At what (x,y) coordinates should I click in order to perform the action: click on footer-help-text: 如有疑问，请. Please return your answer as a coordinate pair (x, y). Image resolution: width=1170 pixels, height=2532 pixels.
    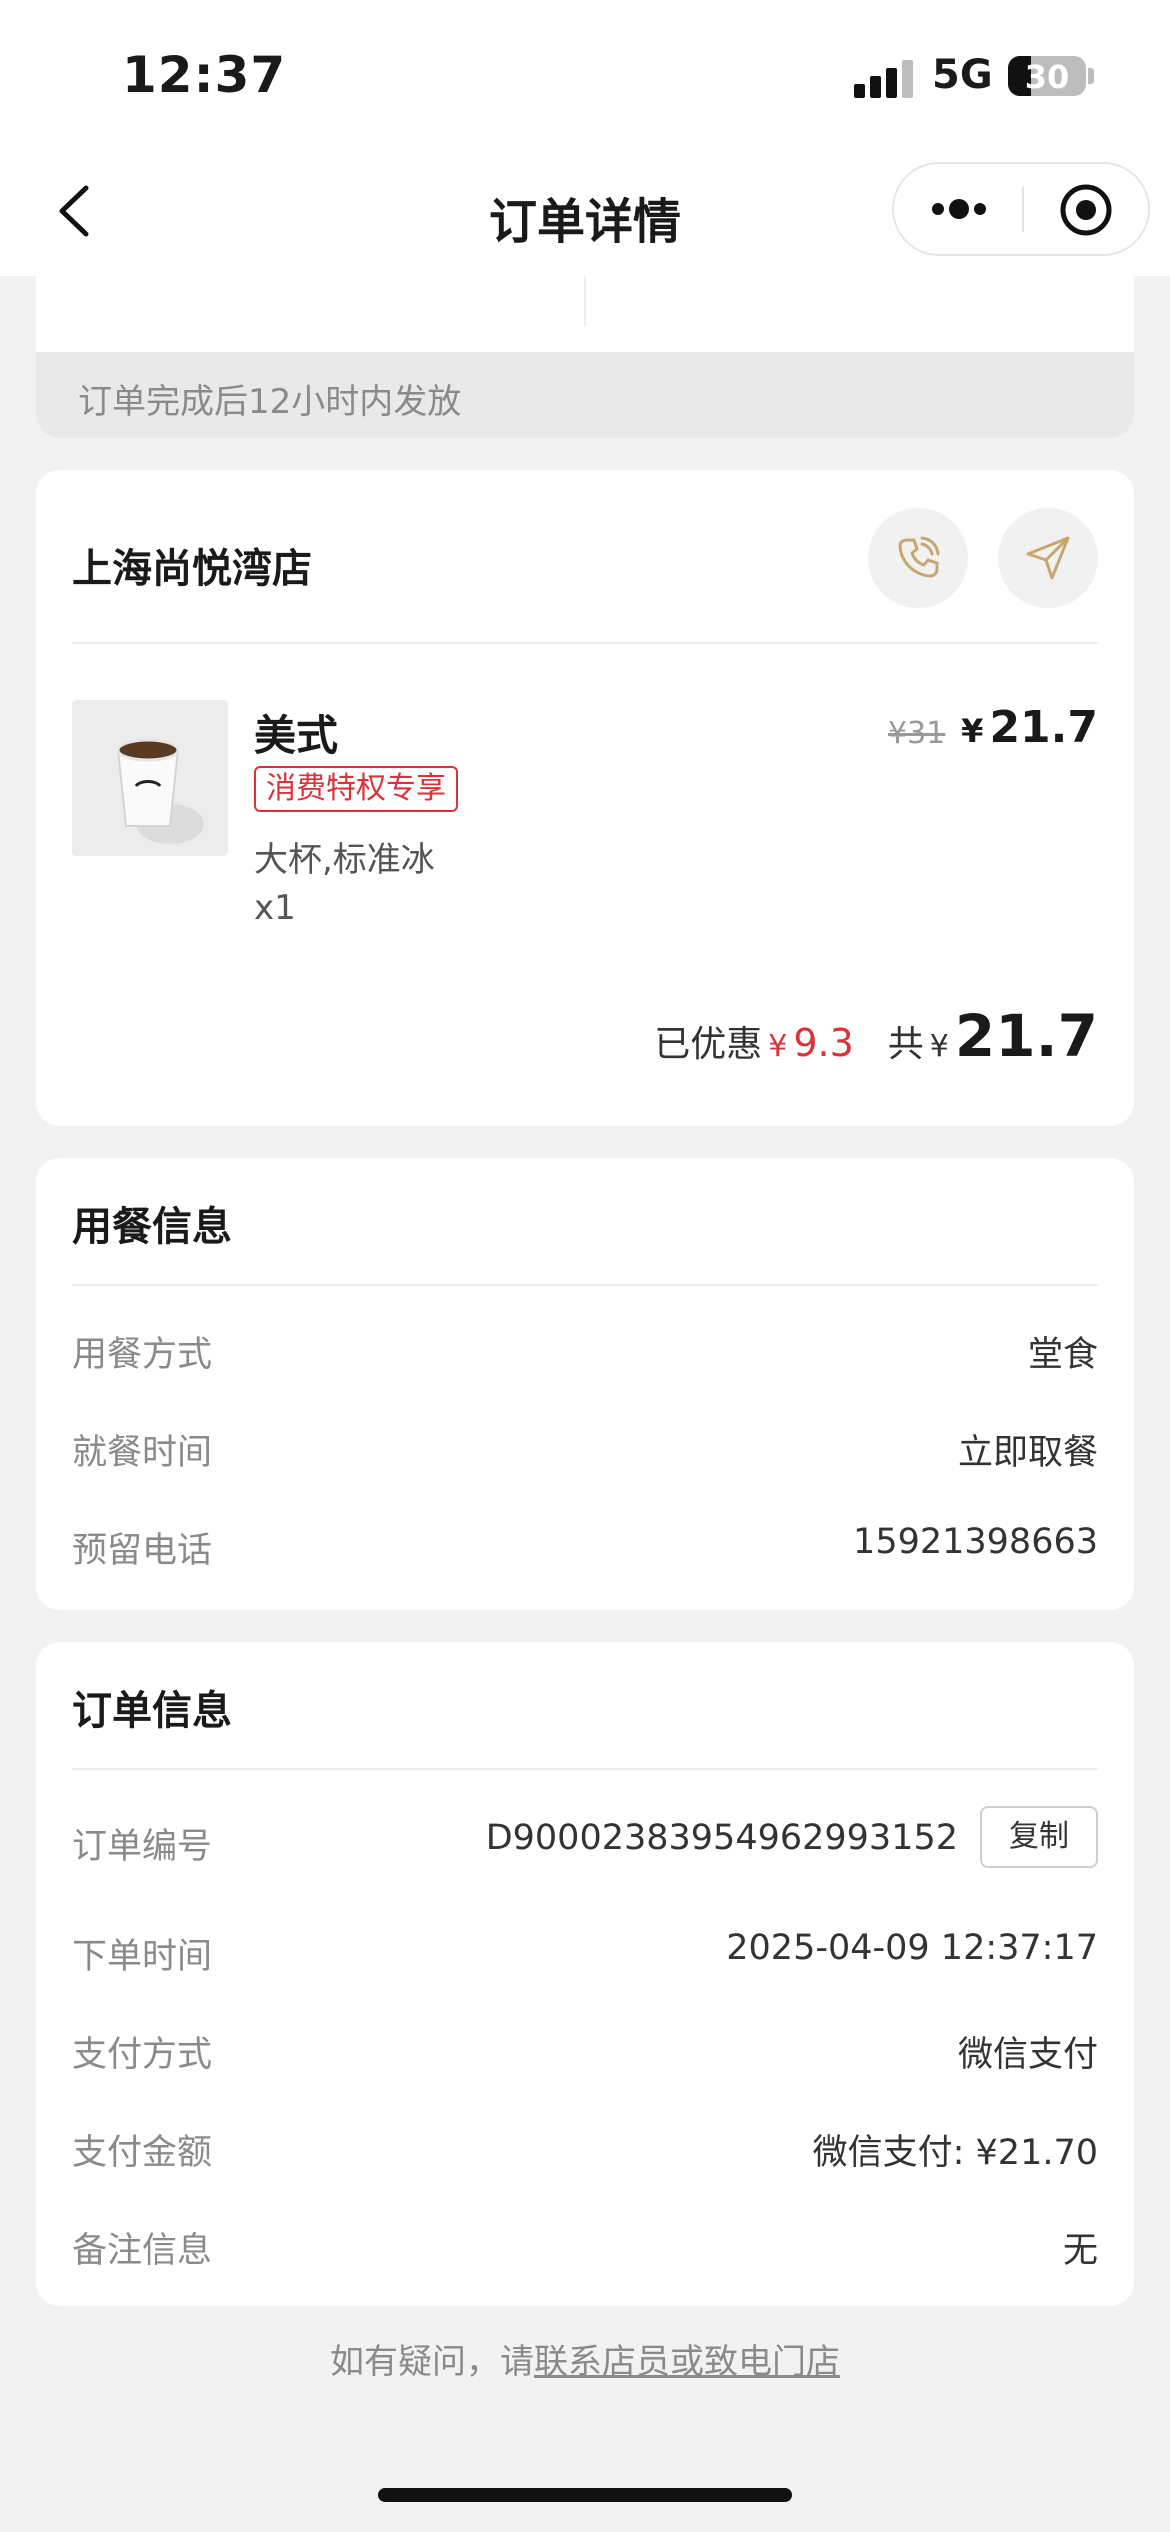
    Looking at the image, I should click on (432, 2362).